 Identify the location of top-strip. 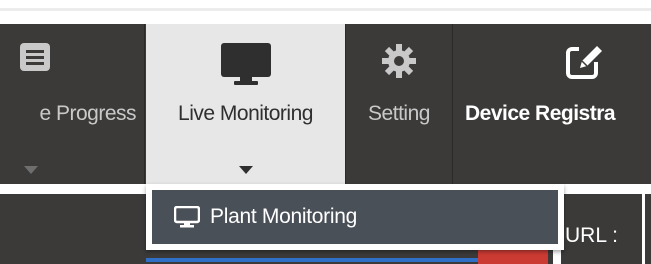
(325, 12).